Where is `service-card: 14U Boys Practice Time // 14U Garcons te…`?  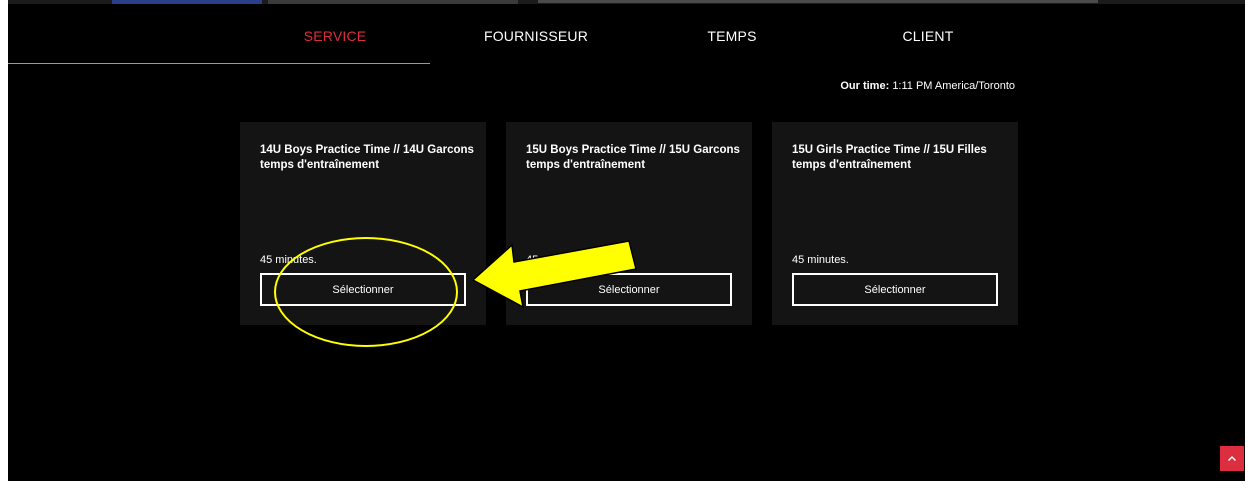
service-card: 14U Boys Practice Time // 14U Garcons te… is located at coordinates (363, 223).